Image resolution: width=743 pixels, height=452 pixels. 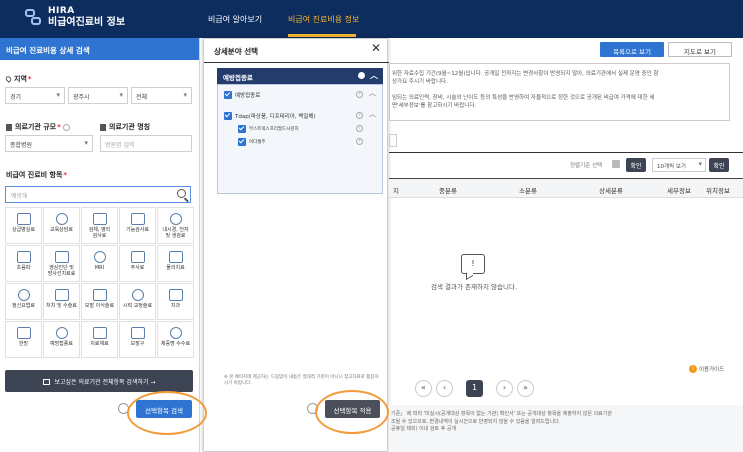 I want to click on category-item: 초음파, so click(x=23, y=263).